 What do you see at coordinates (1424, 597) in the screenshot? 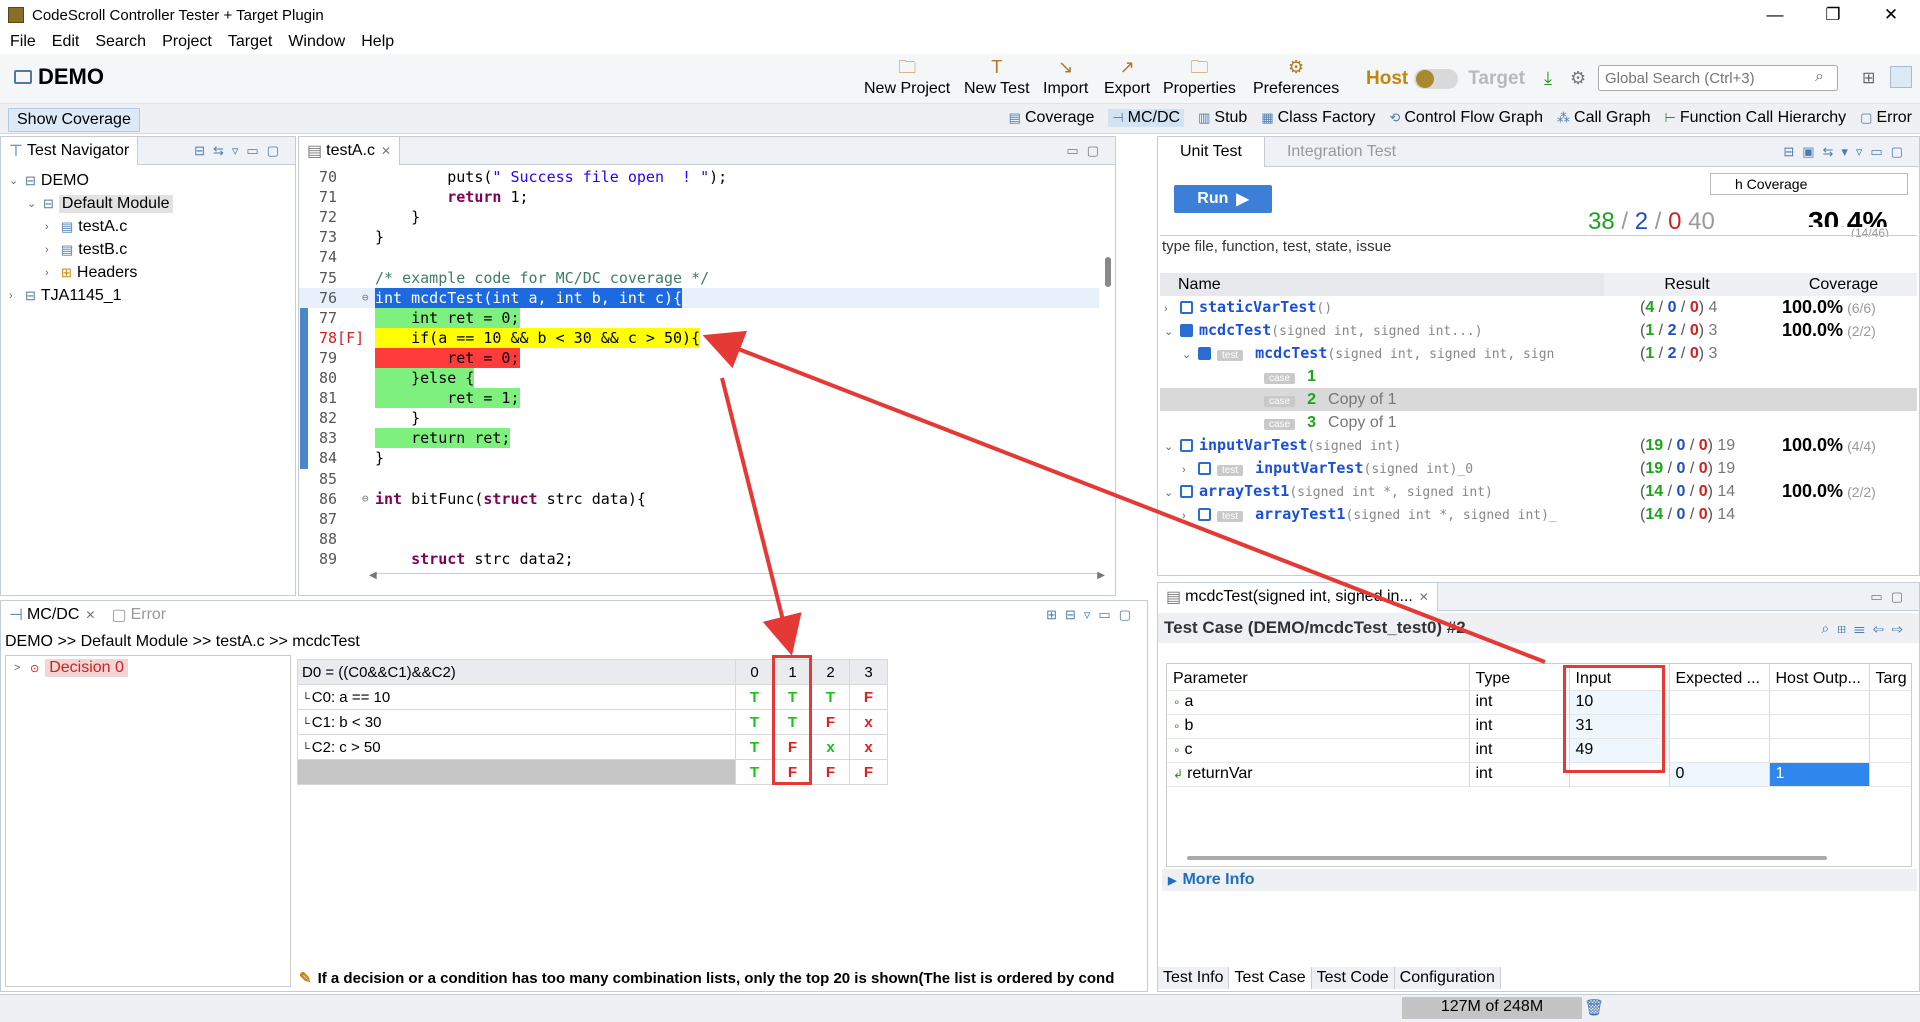
I see `close-testcase-tab-icon: ✕` at bounding box center [1424, 597].